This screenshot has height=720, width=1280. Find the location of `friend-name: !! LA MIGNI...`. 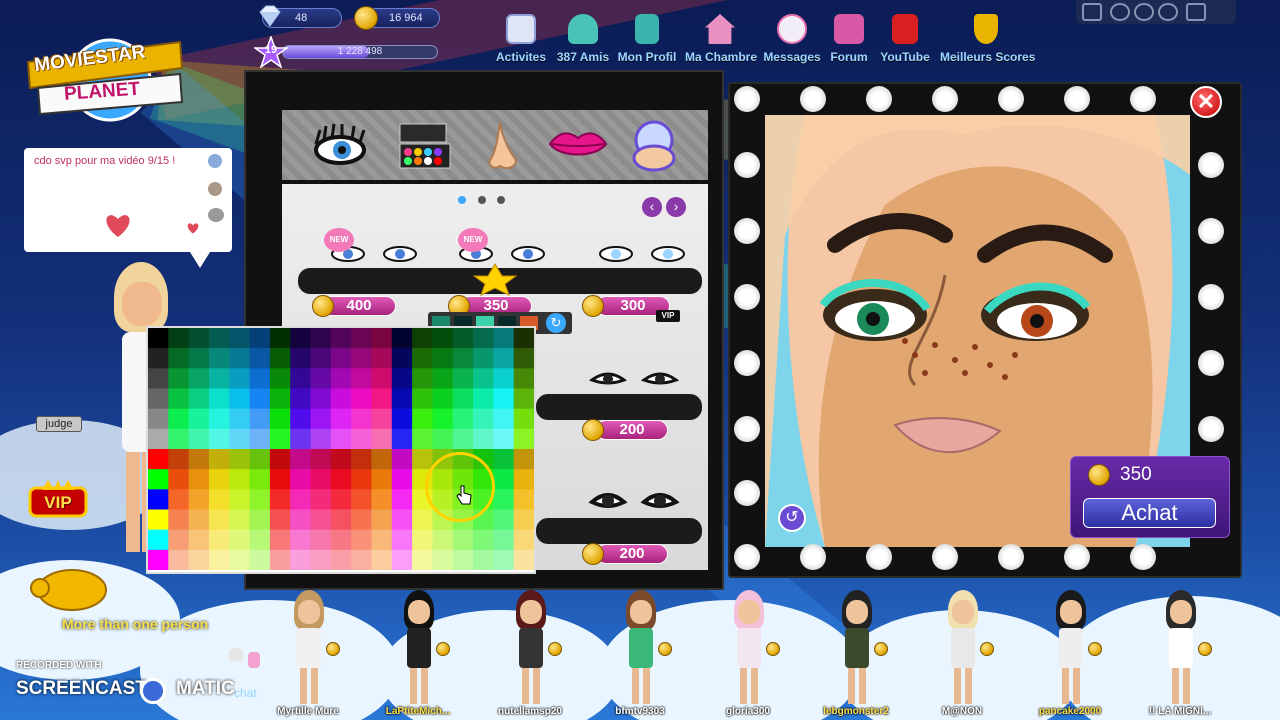

friend-name: !! LA MIGNI... is located at coordinates (1180, 711).